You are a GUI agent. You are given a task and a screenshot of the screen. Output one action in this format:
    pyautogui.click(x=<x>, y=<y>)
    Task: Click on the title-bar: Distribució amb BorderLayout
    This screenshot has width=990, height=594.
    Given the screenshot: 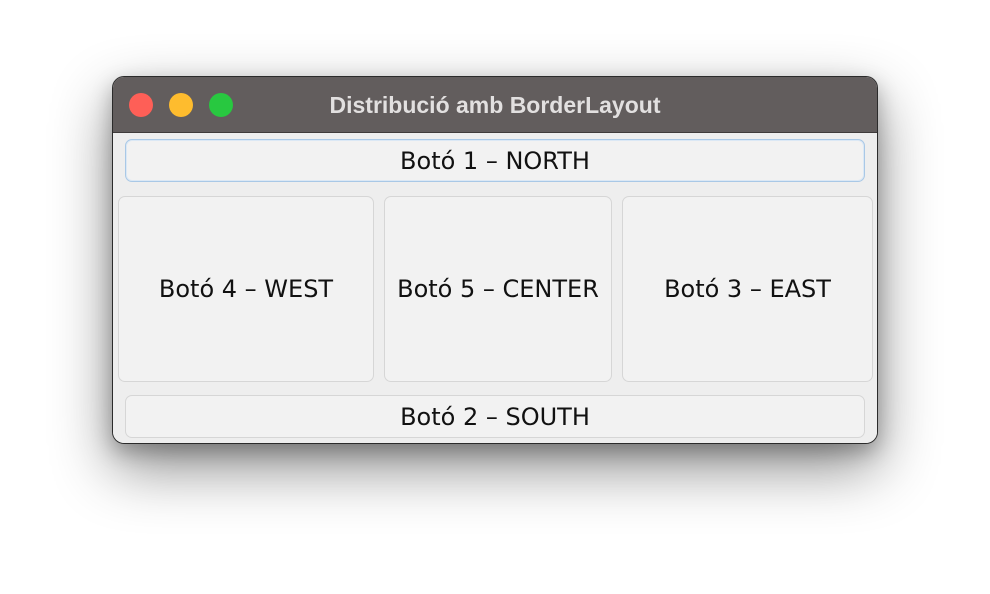 What is the action you would take?
    pyautogui.click(x=495, y=105)
    